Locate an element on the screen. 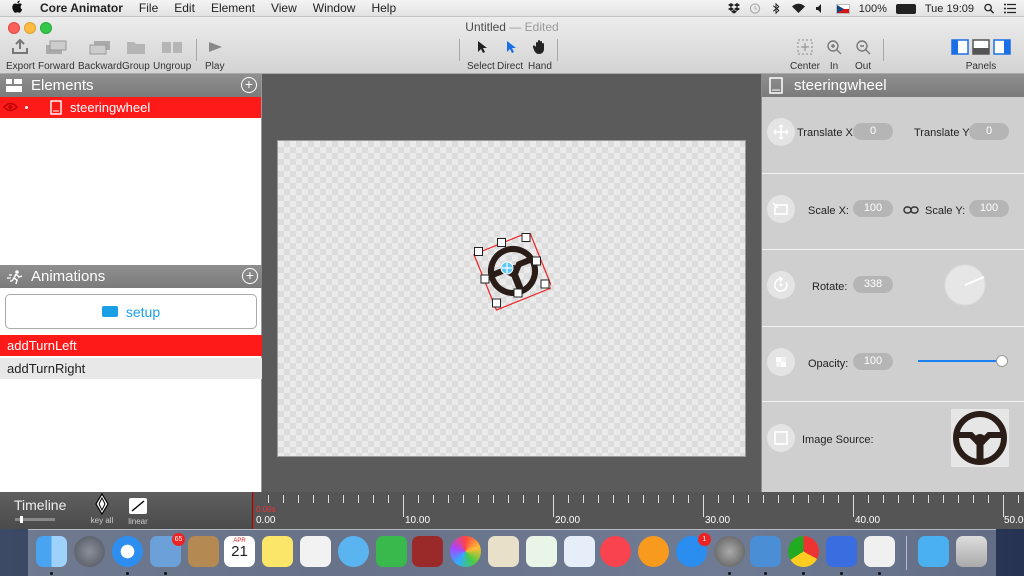 The image size is (1024, 576). eye-icon is located at coordinates (10, 107).